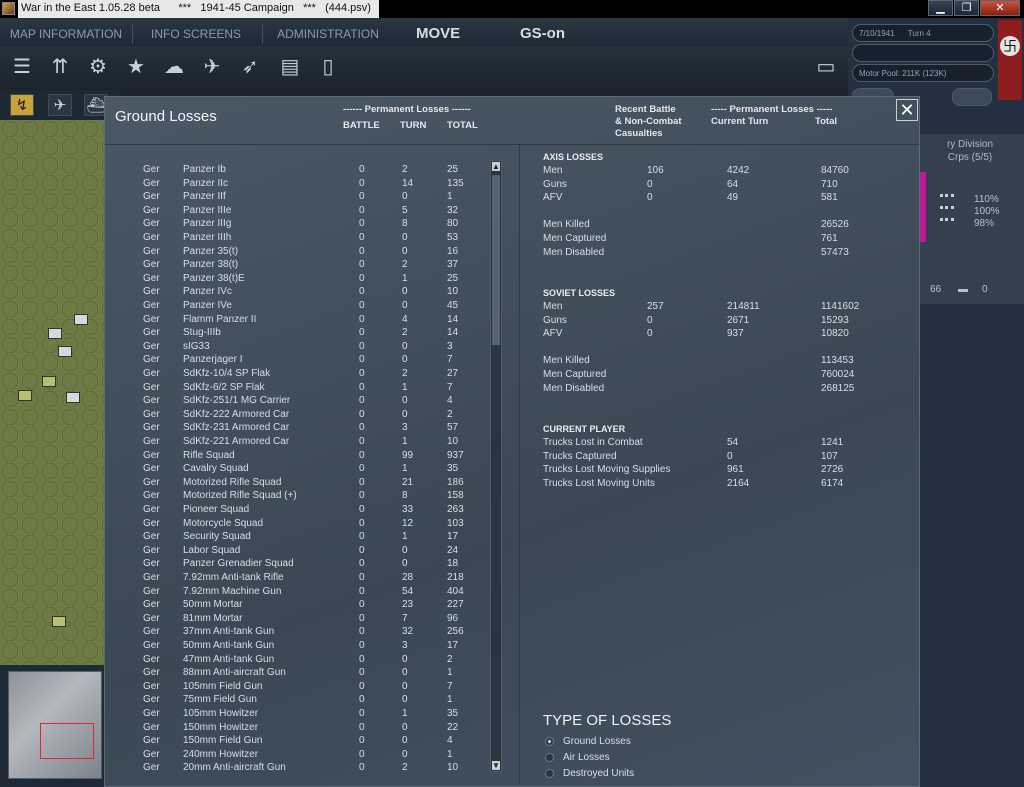 The image size is (1024, 787). What do you see at coordinates (66, 34) in the screenshot?
I see `tab-map-information: MAP INFORMATION` at bounding box center [66, 34].